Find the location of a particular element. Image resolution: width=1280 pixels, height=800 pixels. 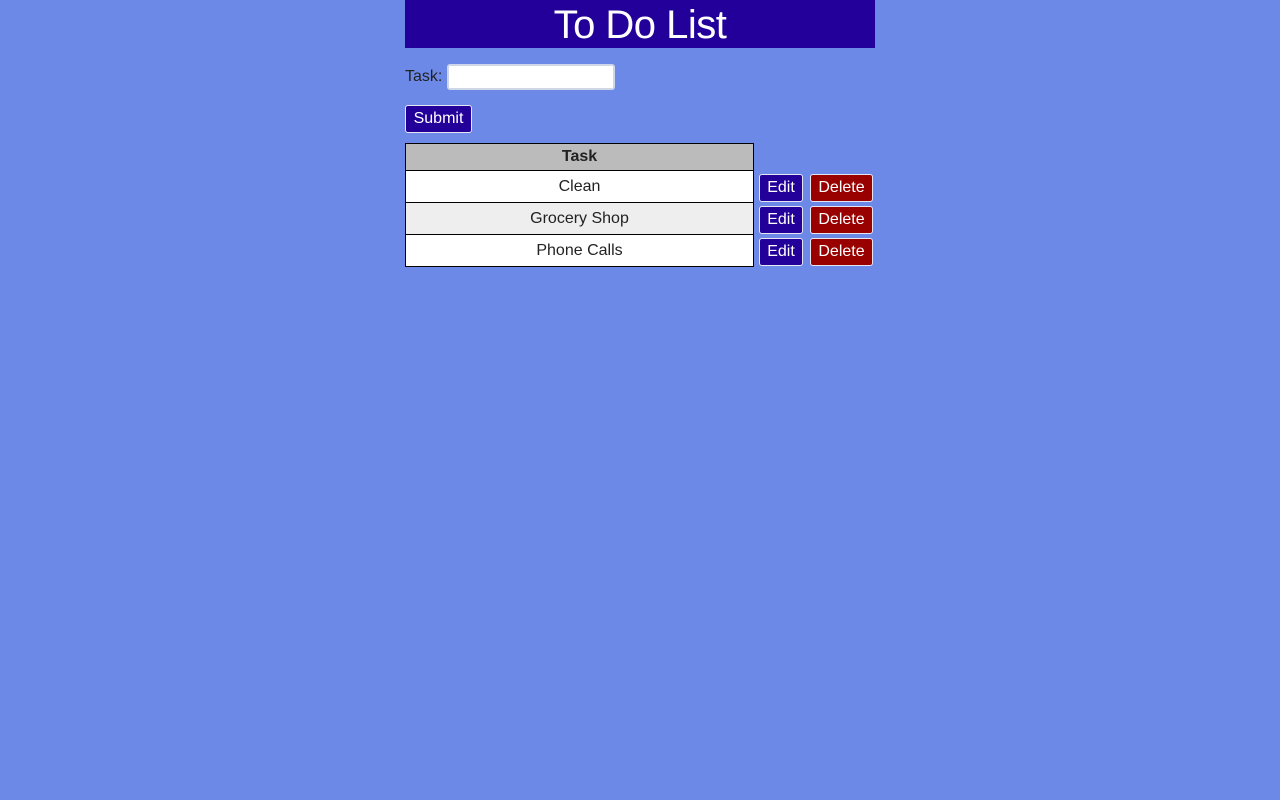

table-row: Phone Calls is located at coordinates (579, 250).